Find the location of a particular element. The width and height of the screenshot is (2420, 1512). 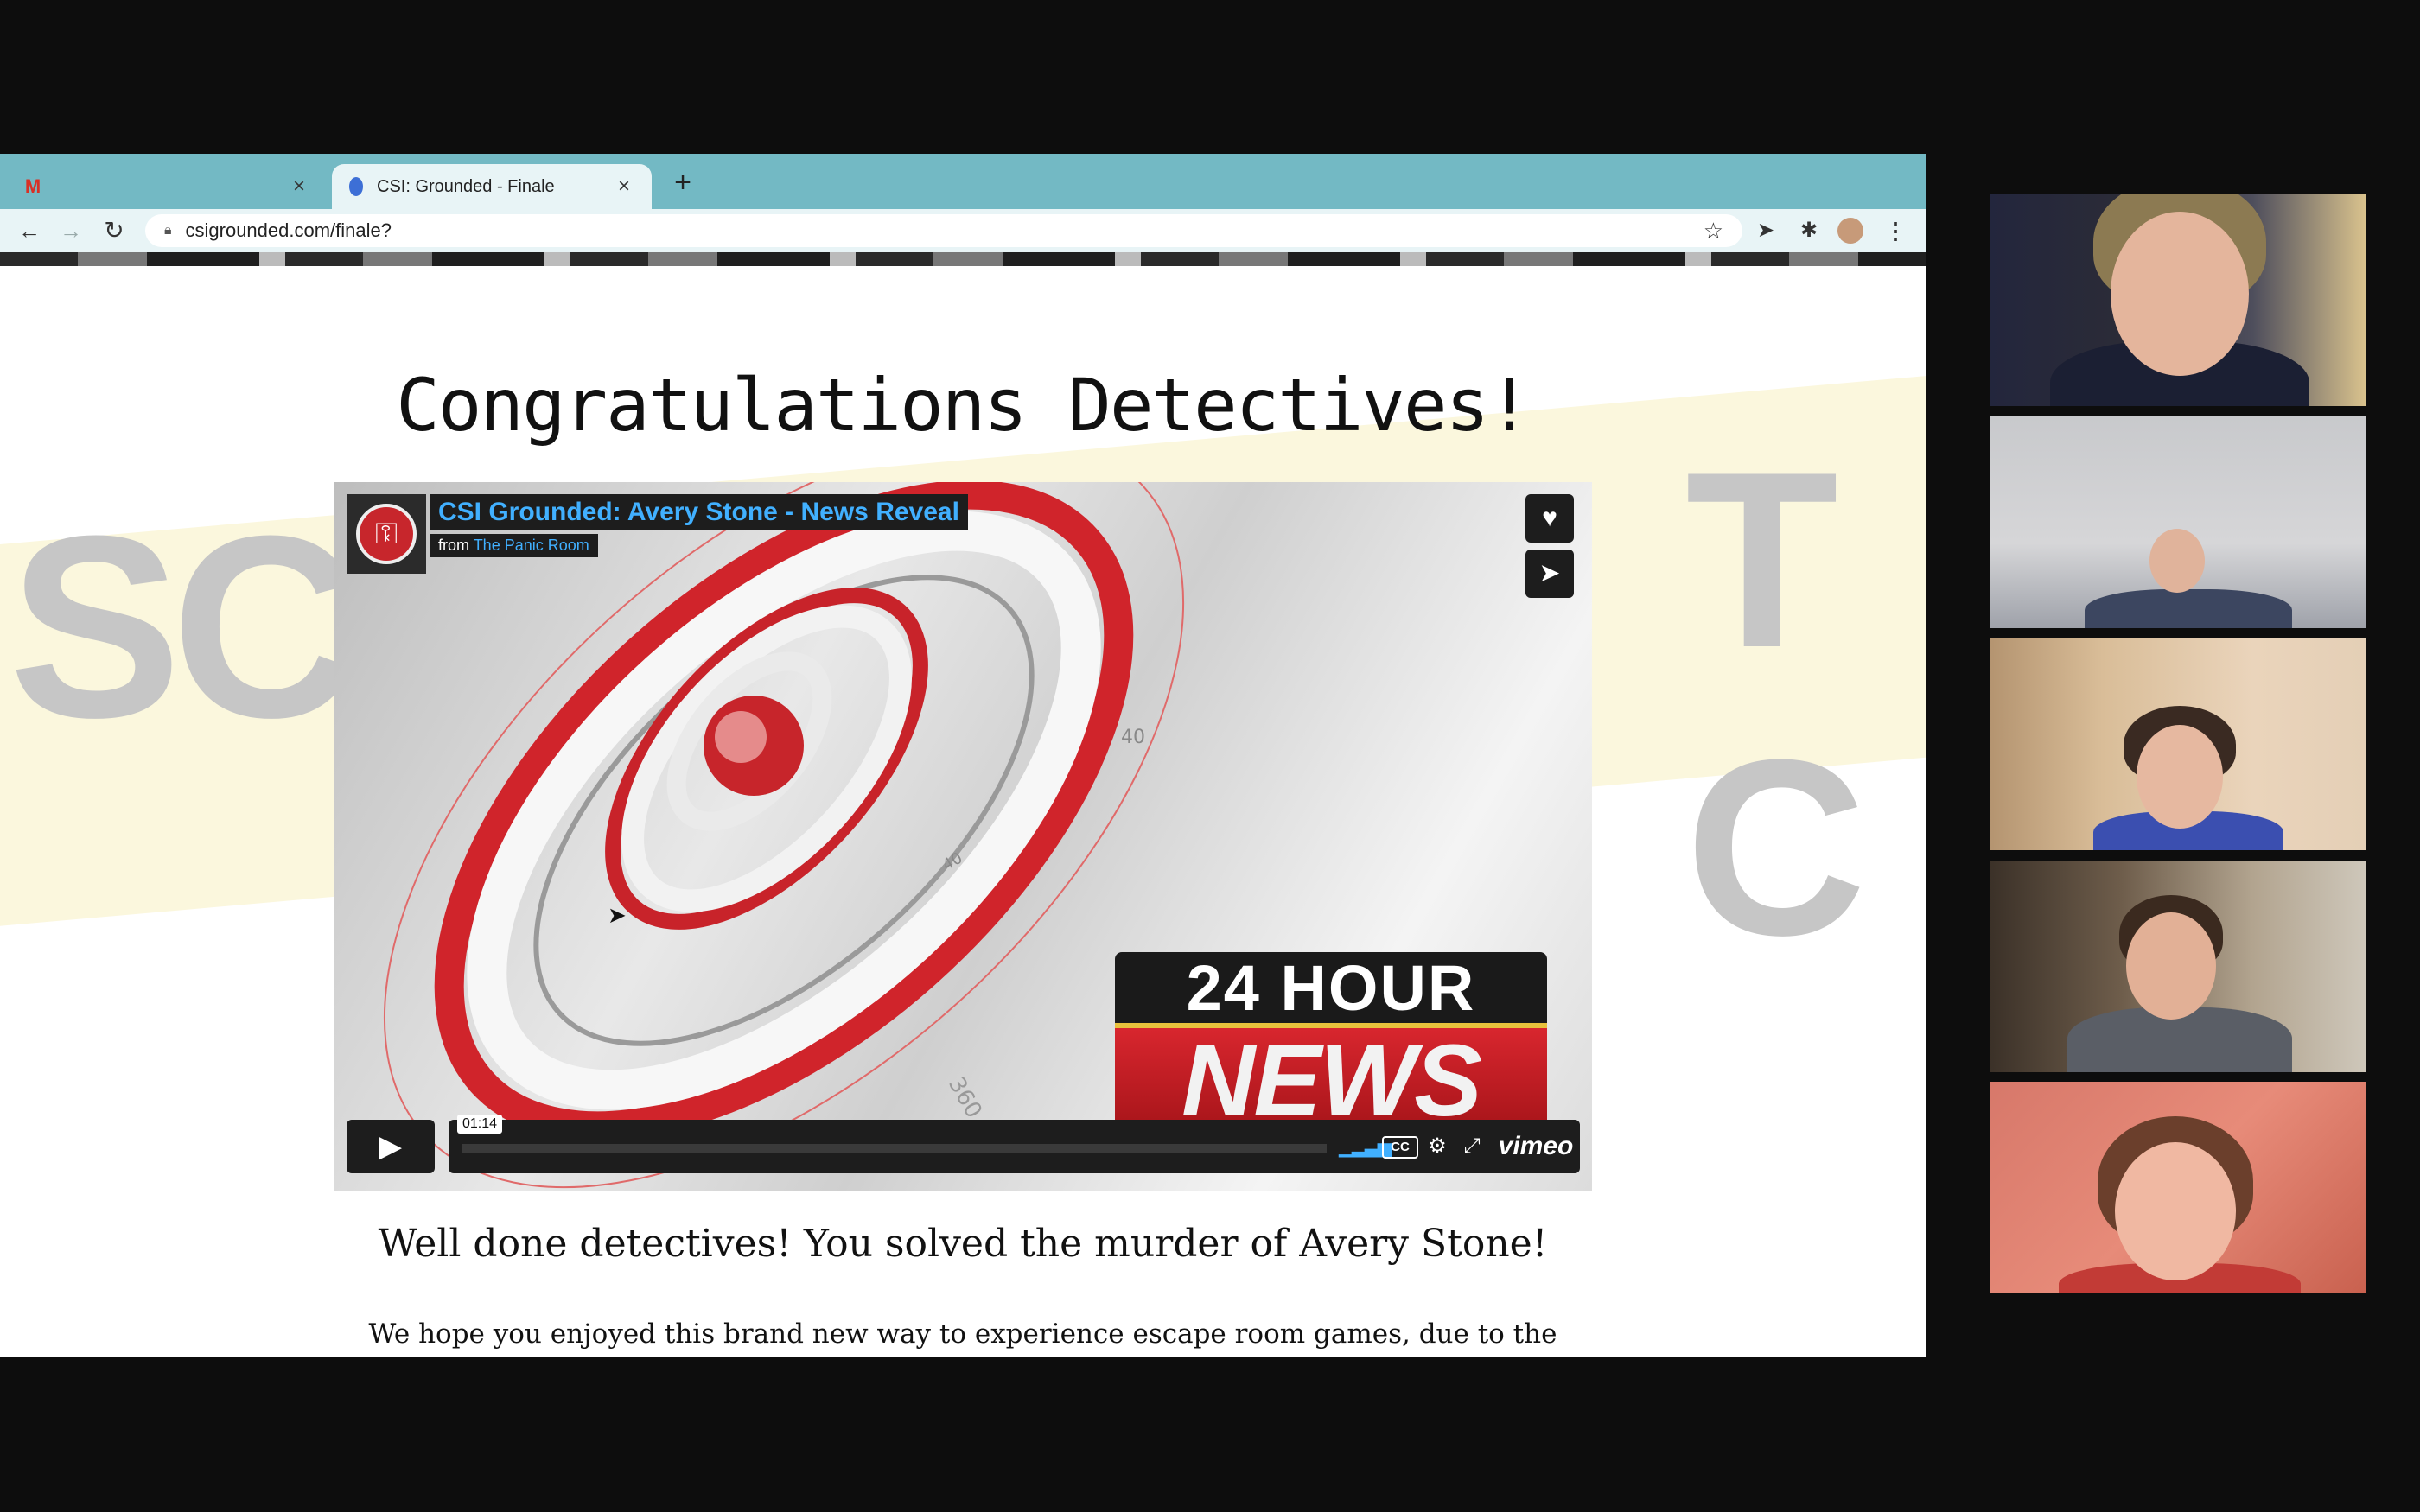

tab-title: CSI: Grounded - Finale is located at coordinates (466, 186).